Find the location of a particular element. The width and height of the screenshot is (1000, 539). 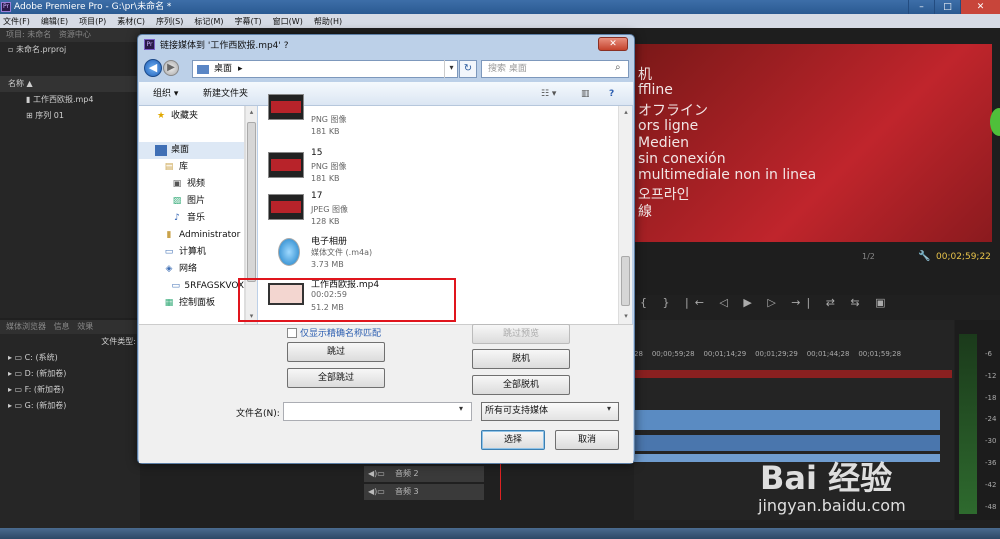

tab-info: 信息 is located at coordinates (62, 326).